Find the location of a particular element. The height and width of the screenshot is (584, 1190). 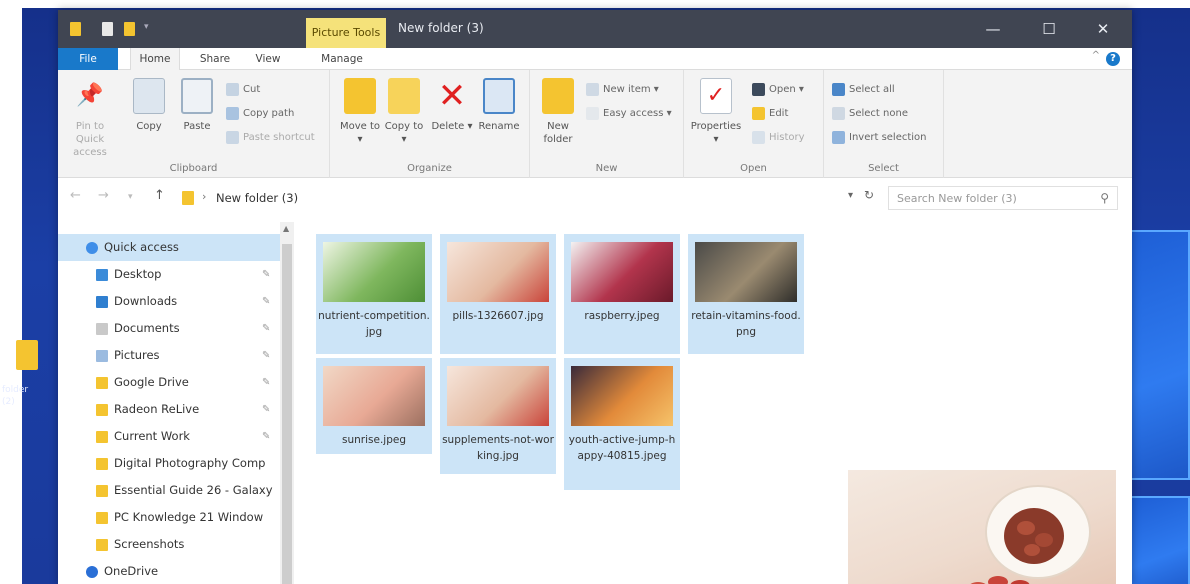

nav-scrollbar: ▲ is located at coordinates (287, 403).